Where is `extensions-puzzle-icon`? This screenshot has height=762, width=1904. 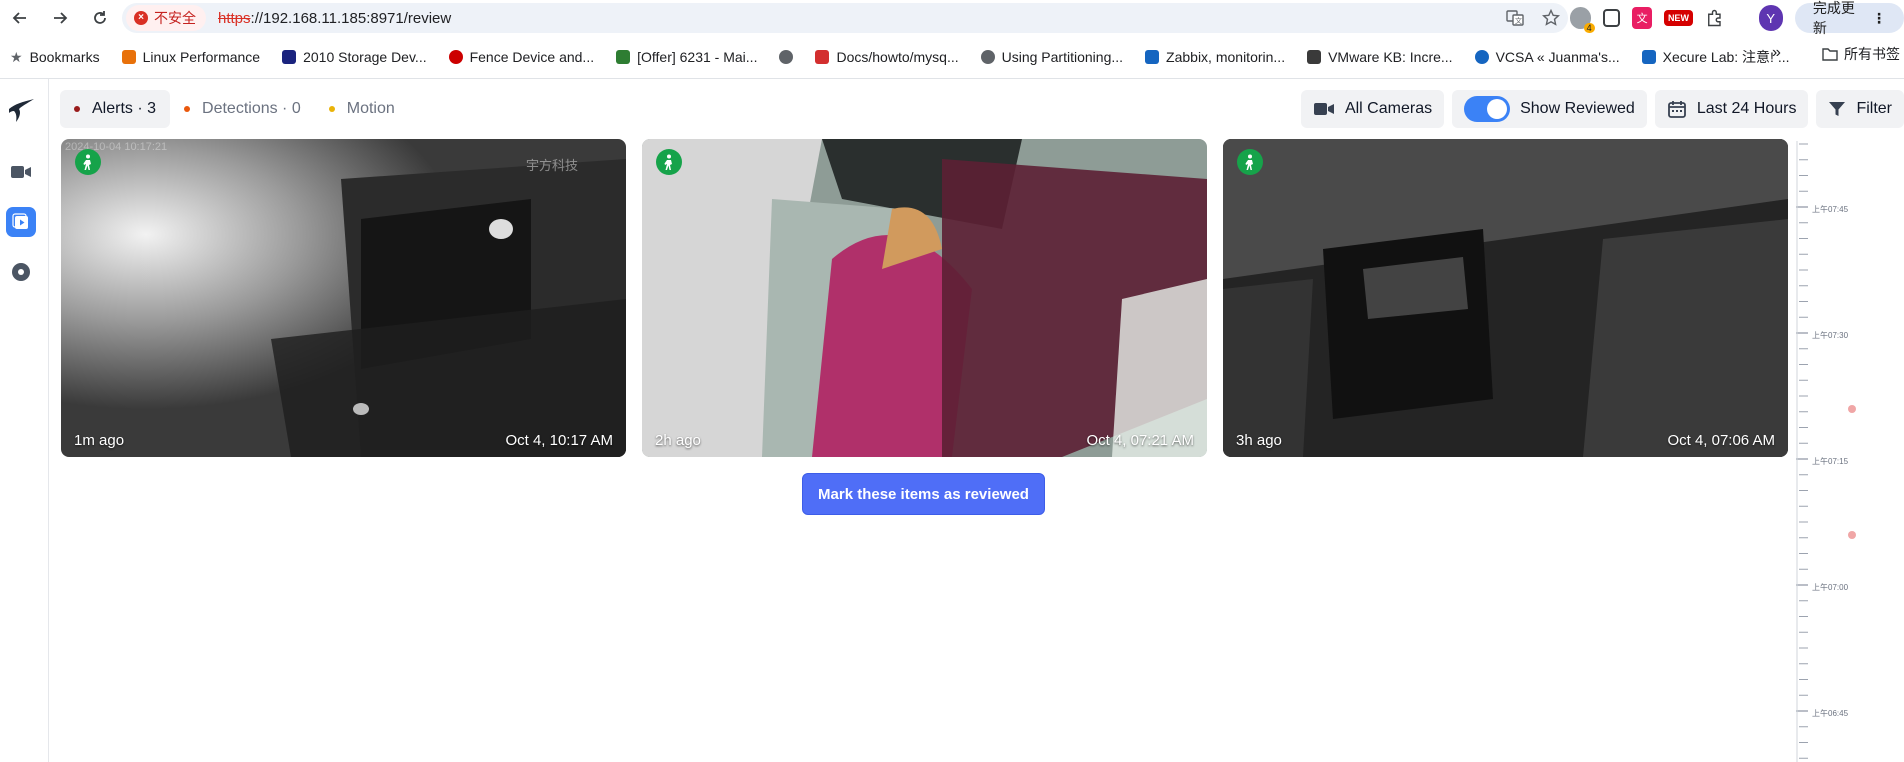
extensions-puzzle-icon is located at coordinates (1714, 18).